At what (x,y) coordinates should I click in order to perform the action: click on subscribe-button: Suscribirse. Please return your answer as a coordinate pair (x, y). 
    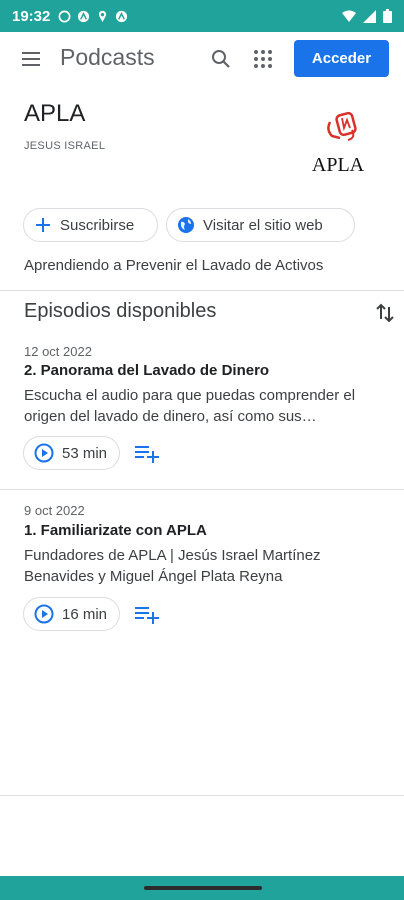
    Looking at the image, I should click on (90, 225).